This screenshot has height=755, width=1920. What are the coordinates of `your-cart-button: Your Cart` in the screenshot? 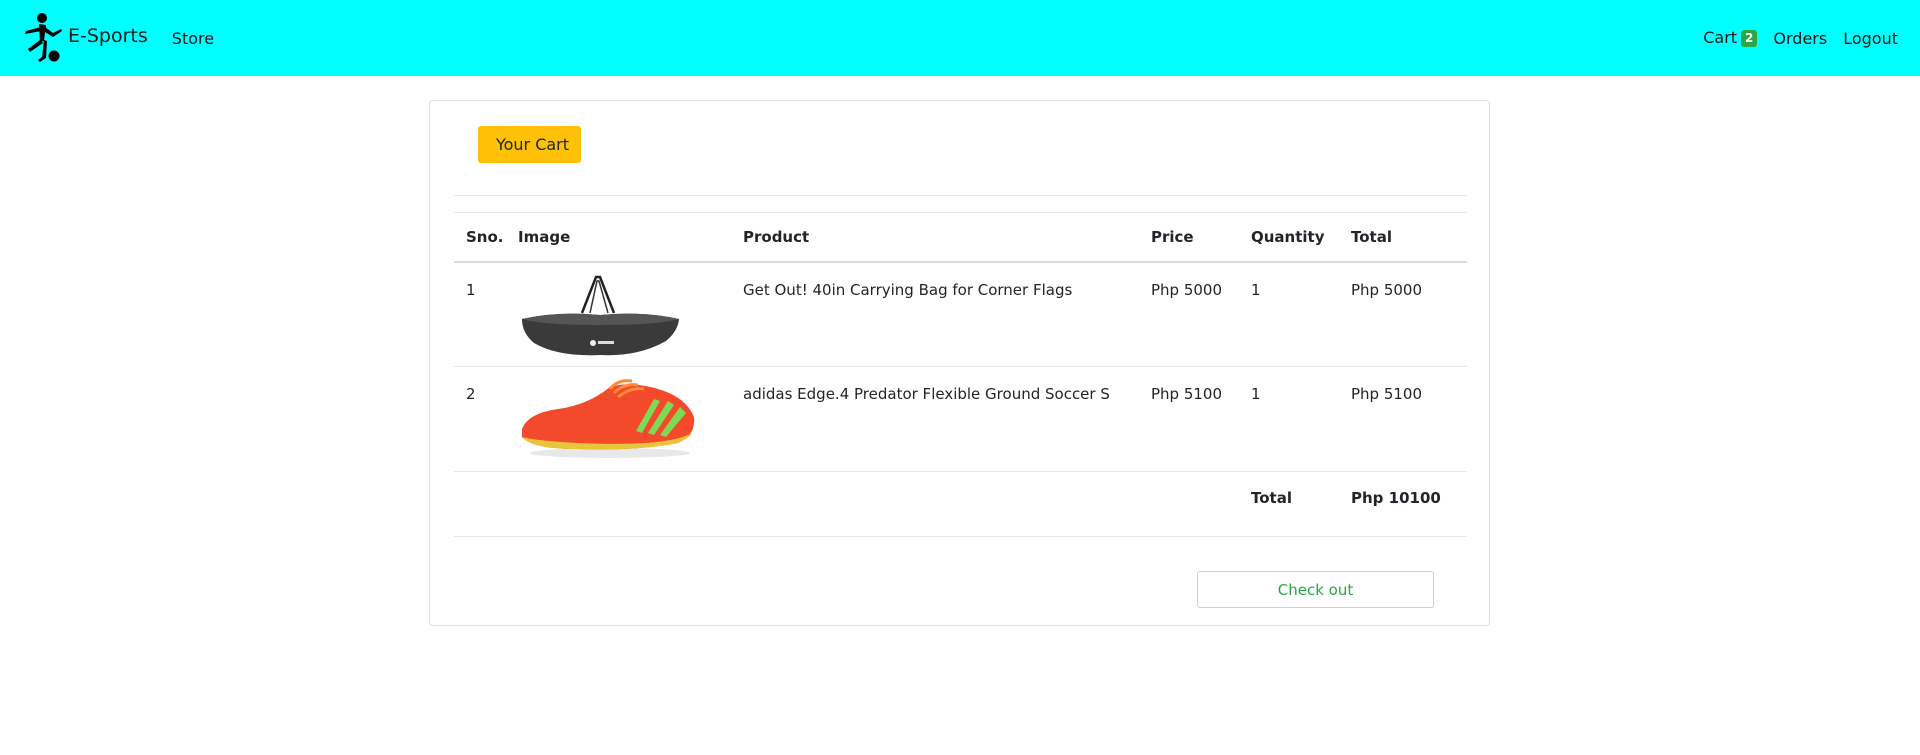 It's located at (529, 144).